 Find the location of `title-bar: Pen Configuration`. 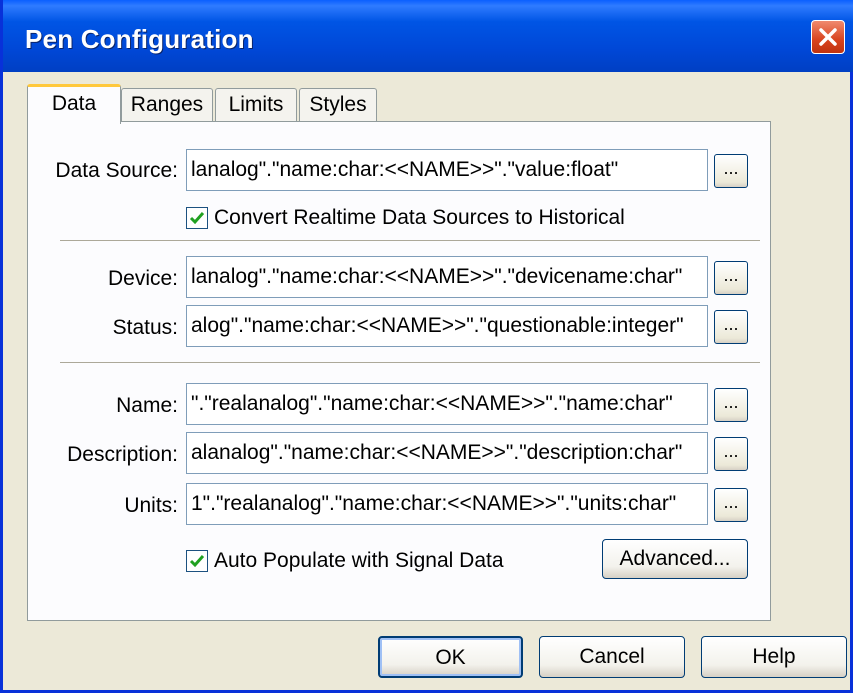

title-bar: Pen Configuration is located at coordinates (428, 36).